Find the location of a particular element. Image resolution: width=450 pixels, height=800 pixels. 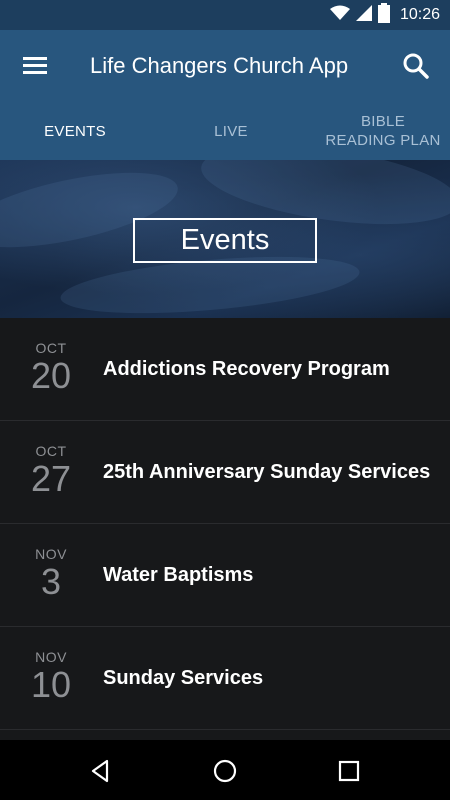

event-title: 25th Anniversary Sunday Services is located at coordinates (267, 472).